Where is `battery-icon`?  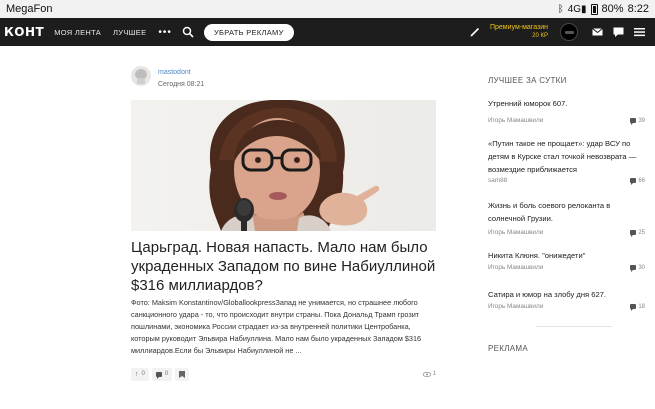 battery-icon is located at coordinates (594, 9).